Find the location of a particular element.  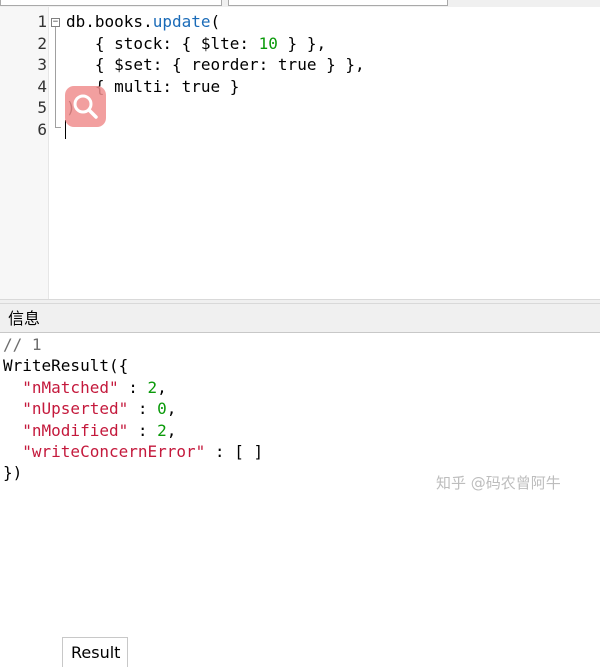

result-line: "nModified" : 2, is located at coordinates (89, 430).